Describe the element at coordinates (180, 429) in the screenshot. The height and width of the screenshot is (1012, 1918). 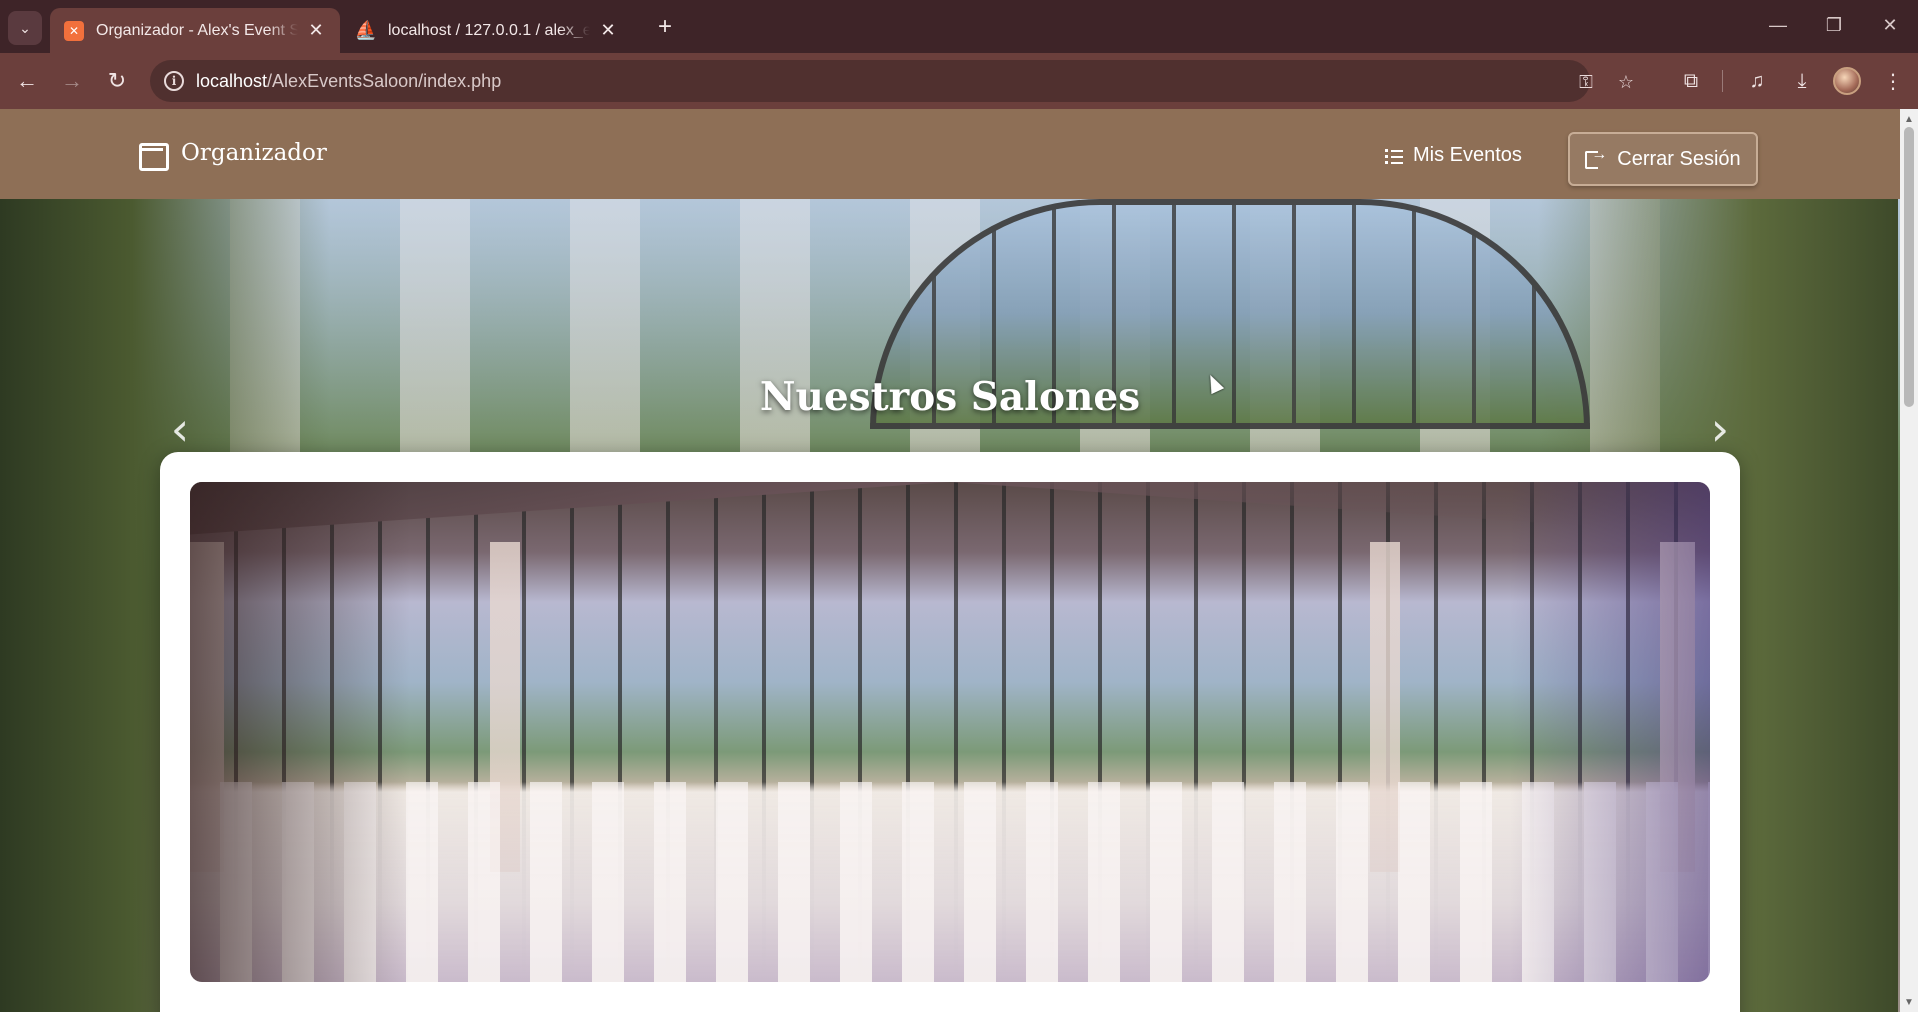
I see `carousel-prev-button: ‹` at that location.